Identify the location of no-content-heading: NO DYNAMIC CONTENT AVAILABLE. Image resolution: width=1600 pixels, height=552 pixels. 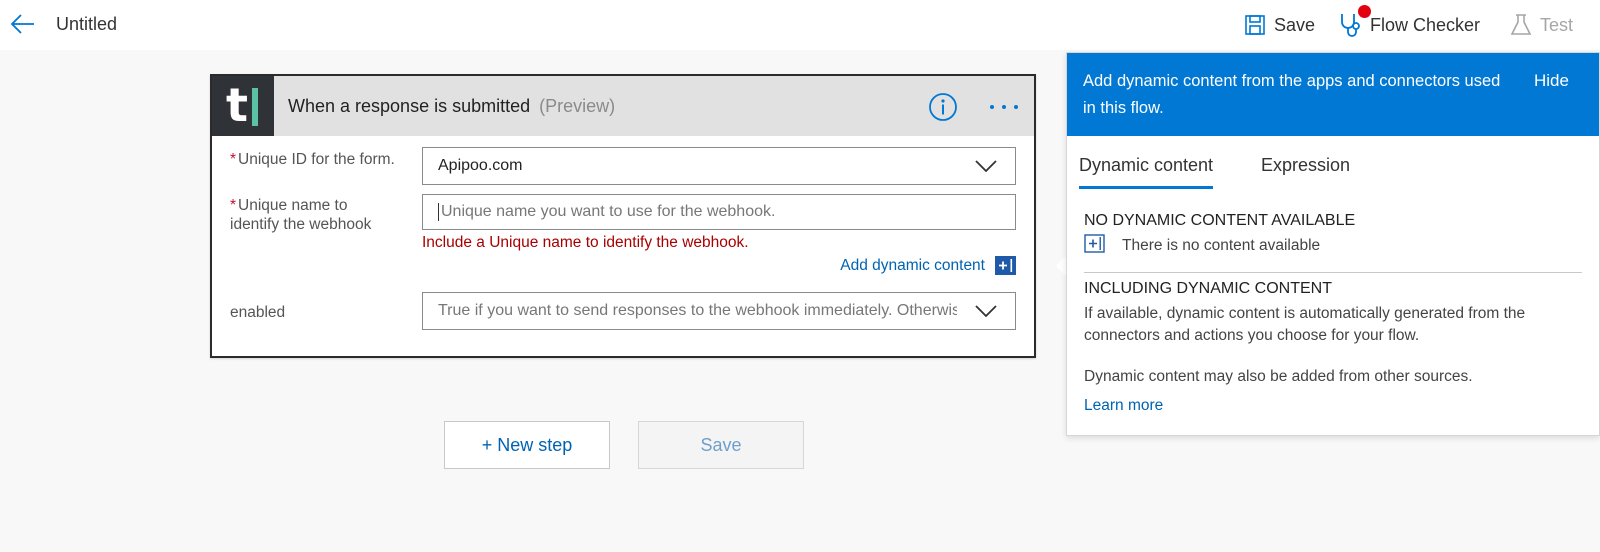
(1220, 220).